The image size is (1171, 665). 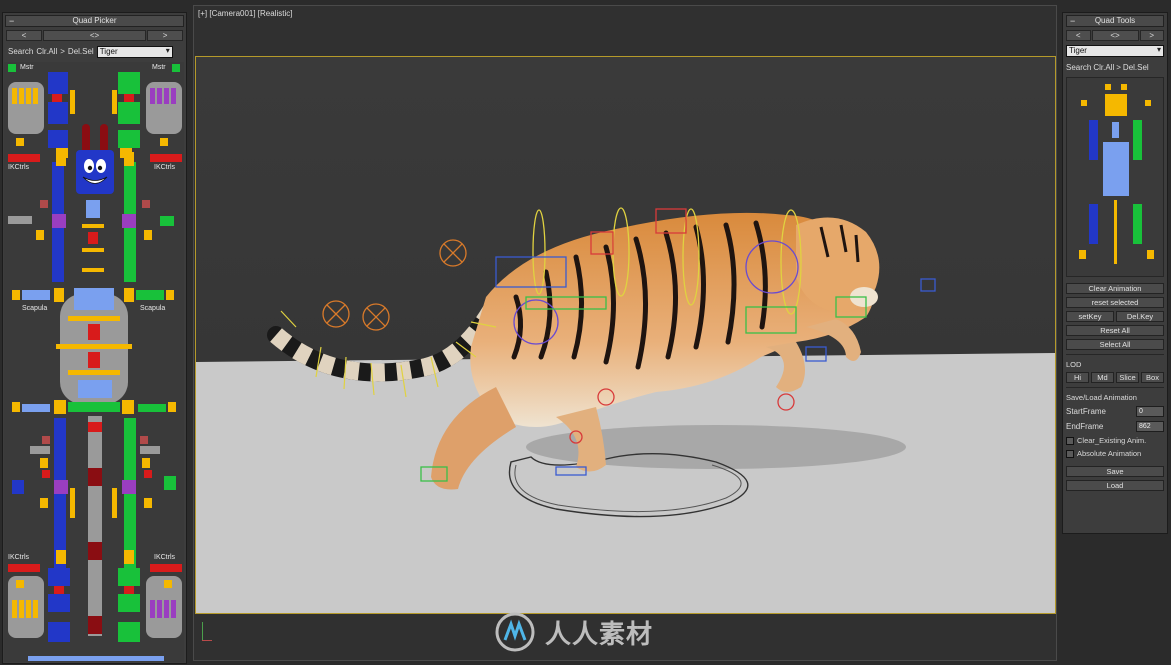 I want to click on hind-right-yellow-bar, so click(x=114, y=503).